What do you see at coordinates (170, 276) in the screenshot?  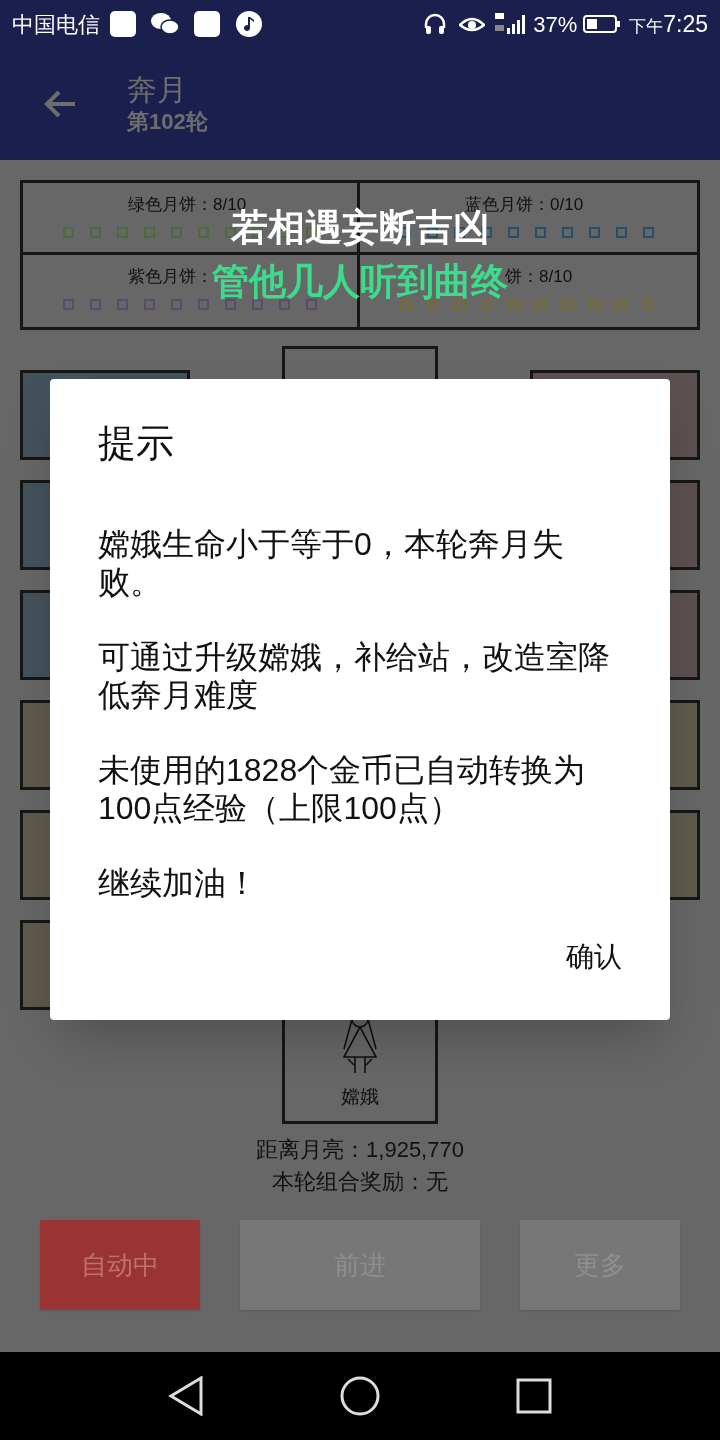 I see `mooncake-count: 紫色月饼：` at bounding box center [170, 276].